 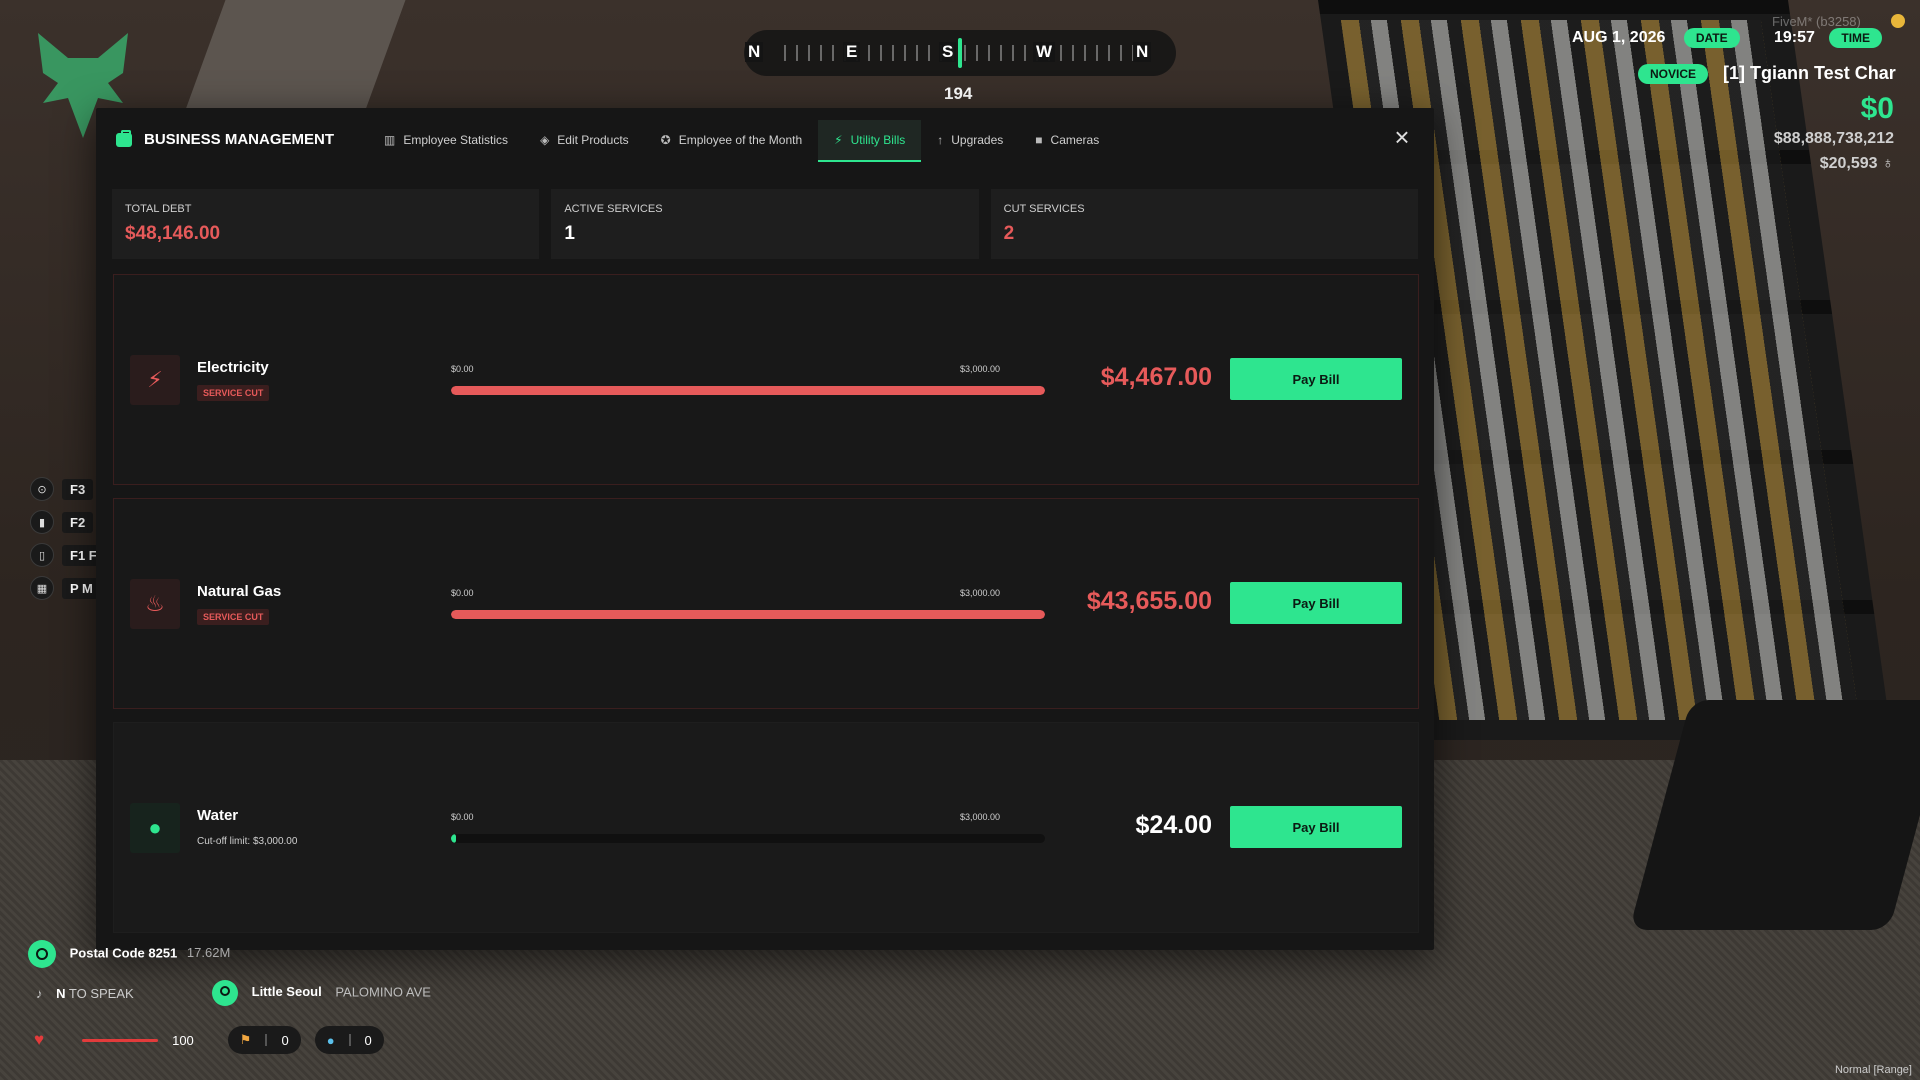 What do you see at coordinates (286, 992) in the screenshot?
I see `zone-name: Little Seoul` at bounding box center [286, 992].